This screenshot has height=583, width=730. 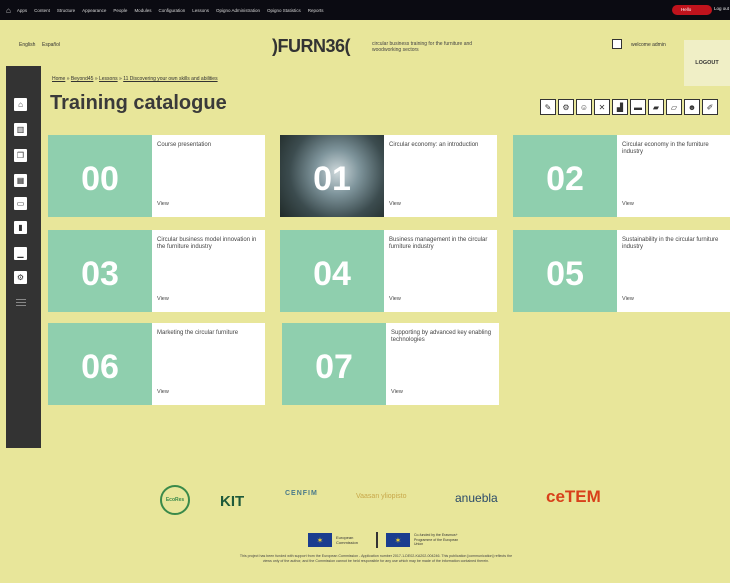 What do you see at coordinates (602, 107) in the screenshot?
I see `tools-icon: ✕` at bounding box center [602, 107].